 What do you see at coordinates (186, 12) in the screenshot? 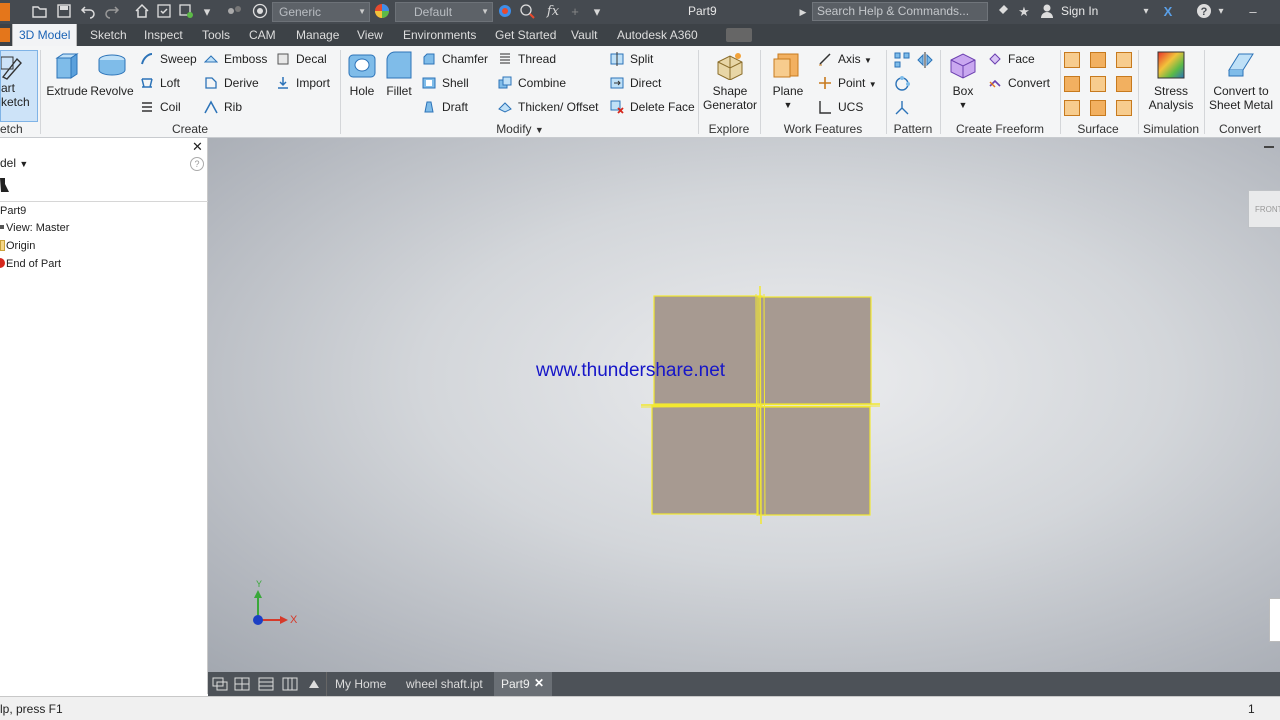
I see `select-filter-icon` at bounding box center [186, 12].